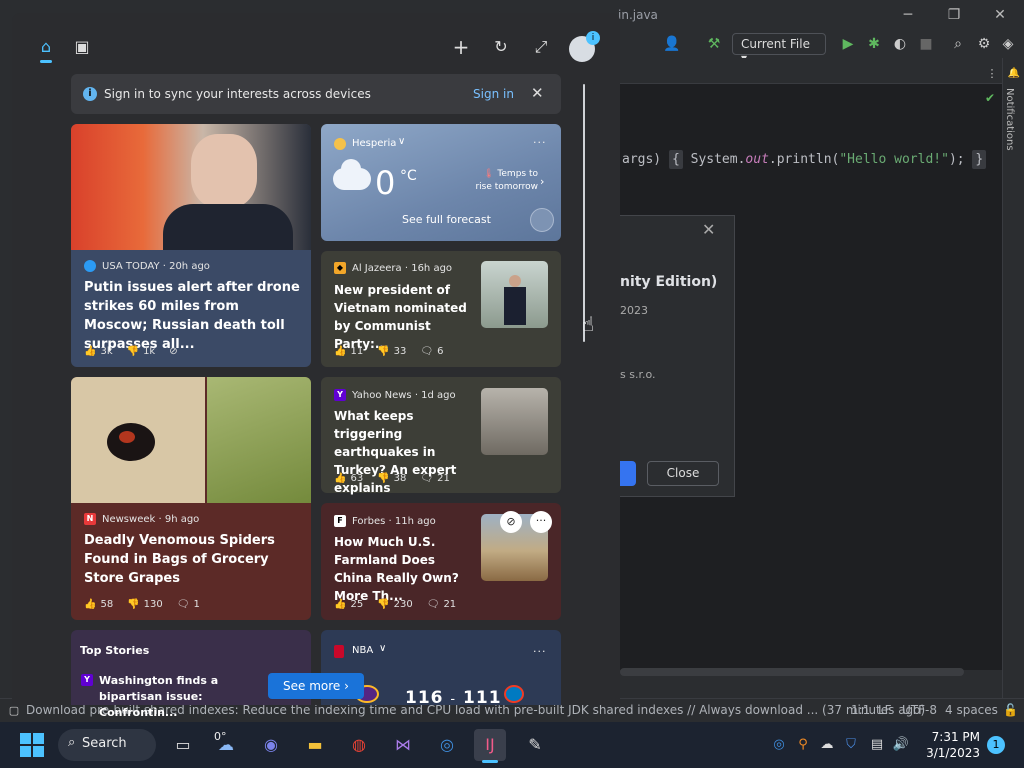 Image resolution: width=1024 pixels, height=768 pixels. I want to click on notification-count-badge: 1, so click(996, 745).